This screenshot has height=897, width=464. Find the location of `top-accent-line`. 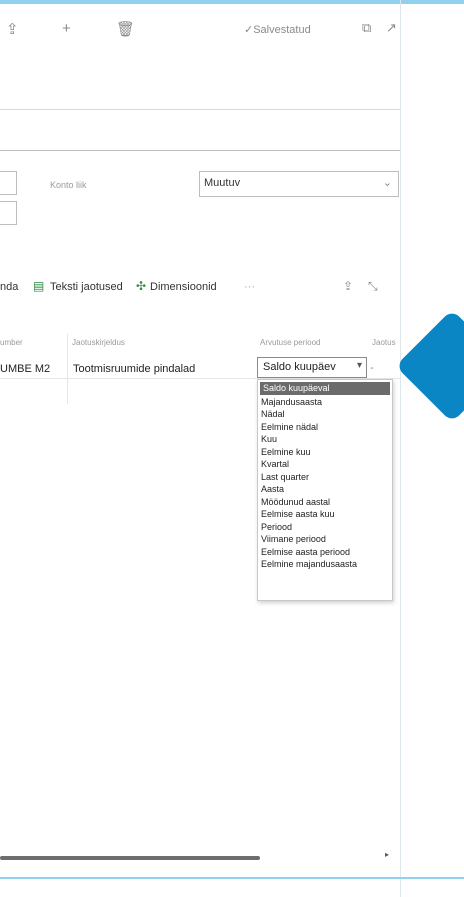

top-accent-line is located at coordinates (232, 2).